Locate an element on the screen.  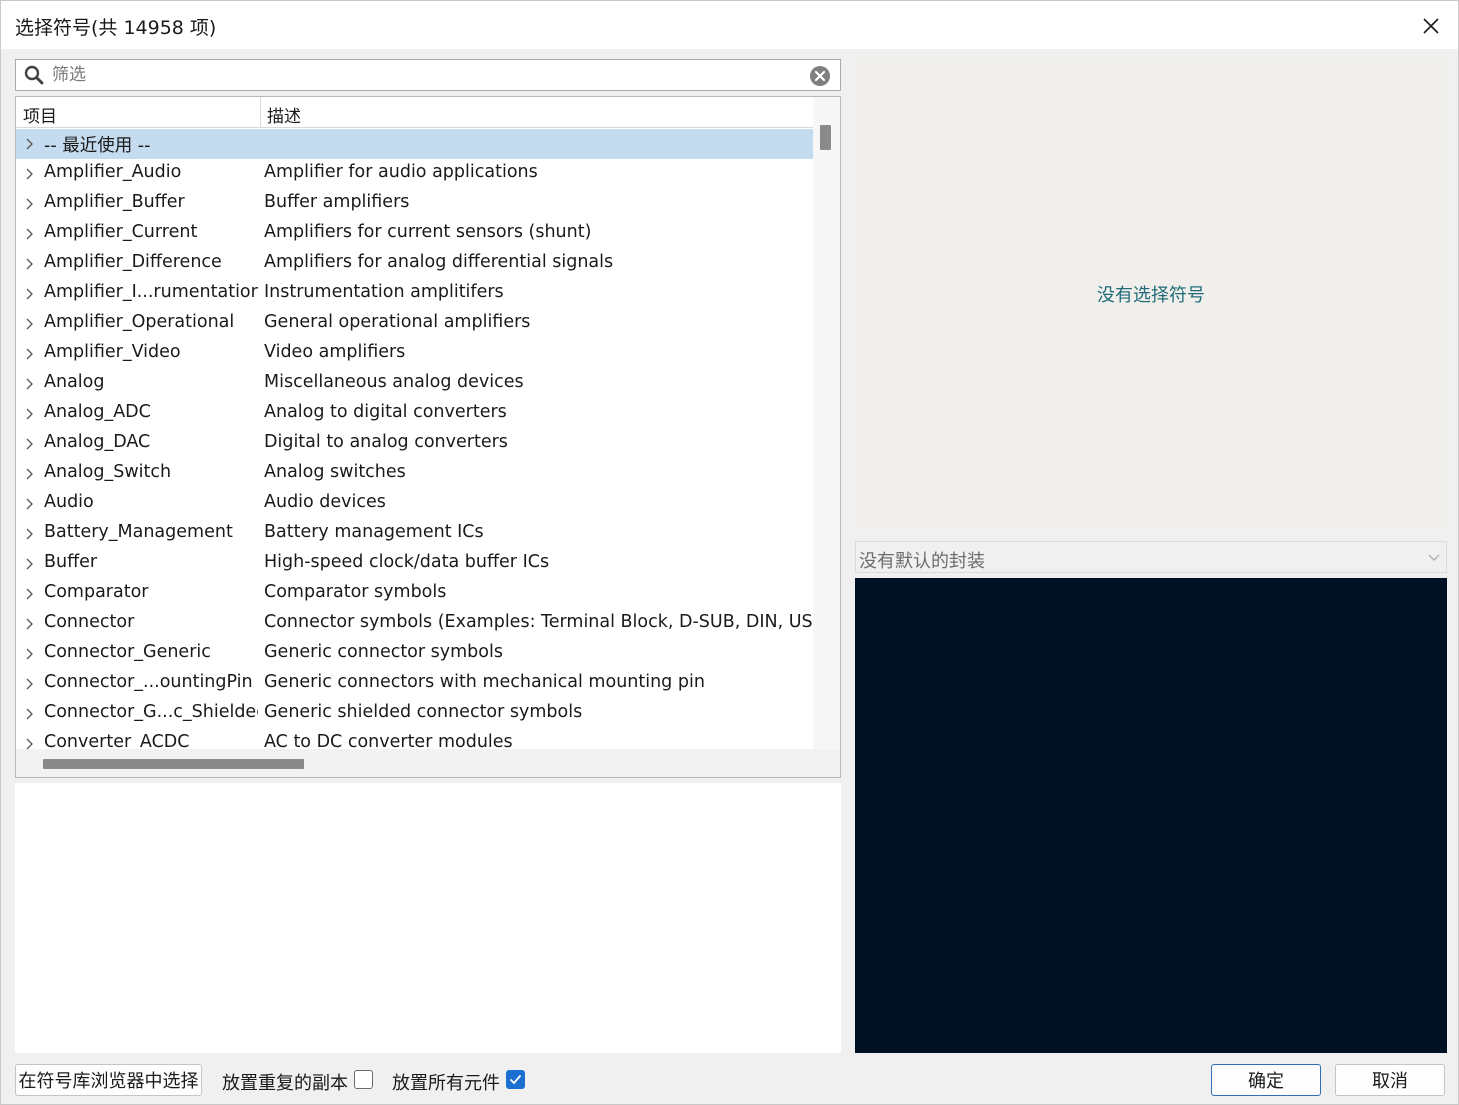
tree-row-description: Analog switches is located at coordinates (335, 472).